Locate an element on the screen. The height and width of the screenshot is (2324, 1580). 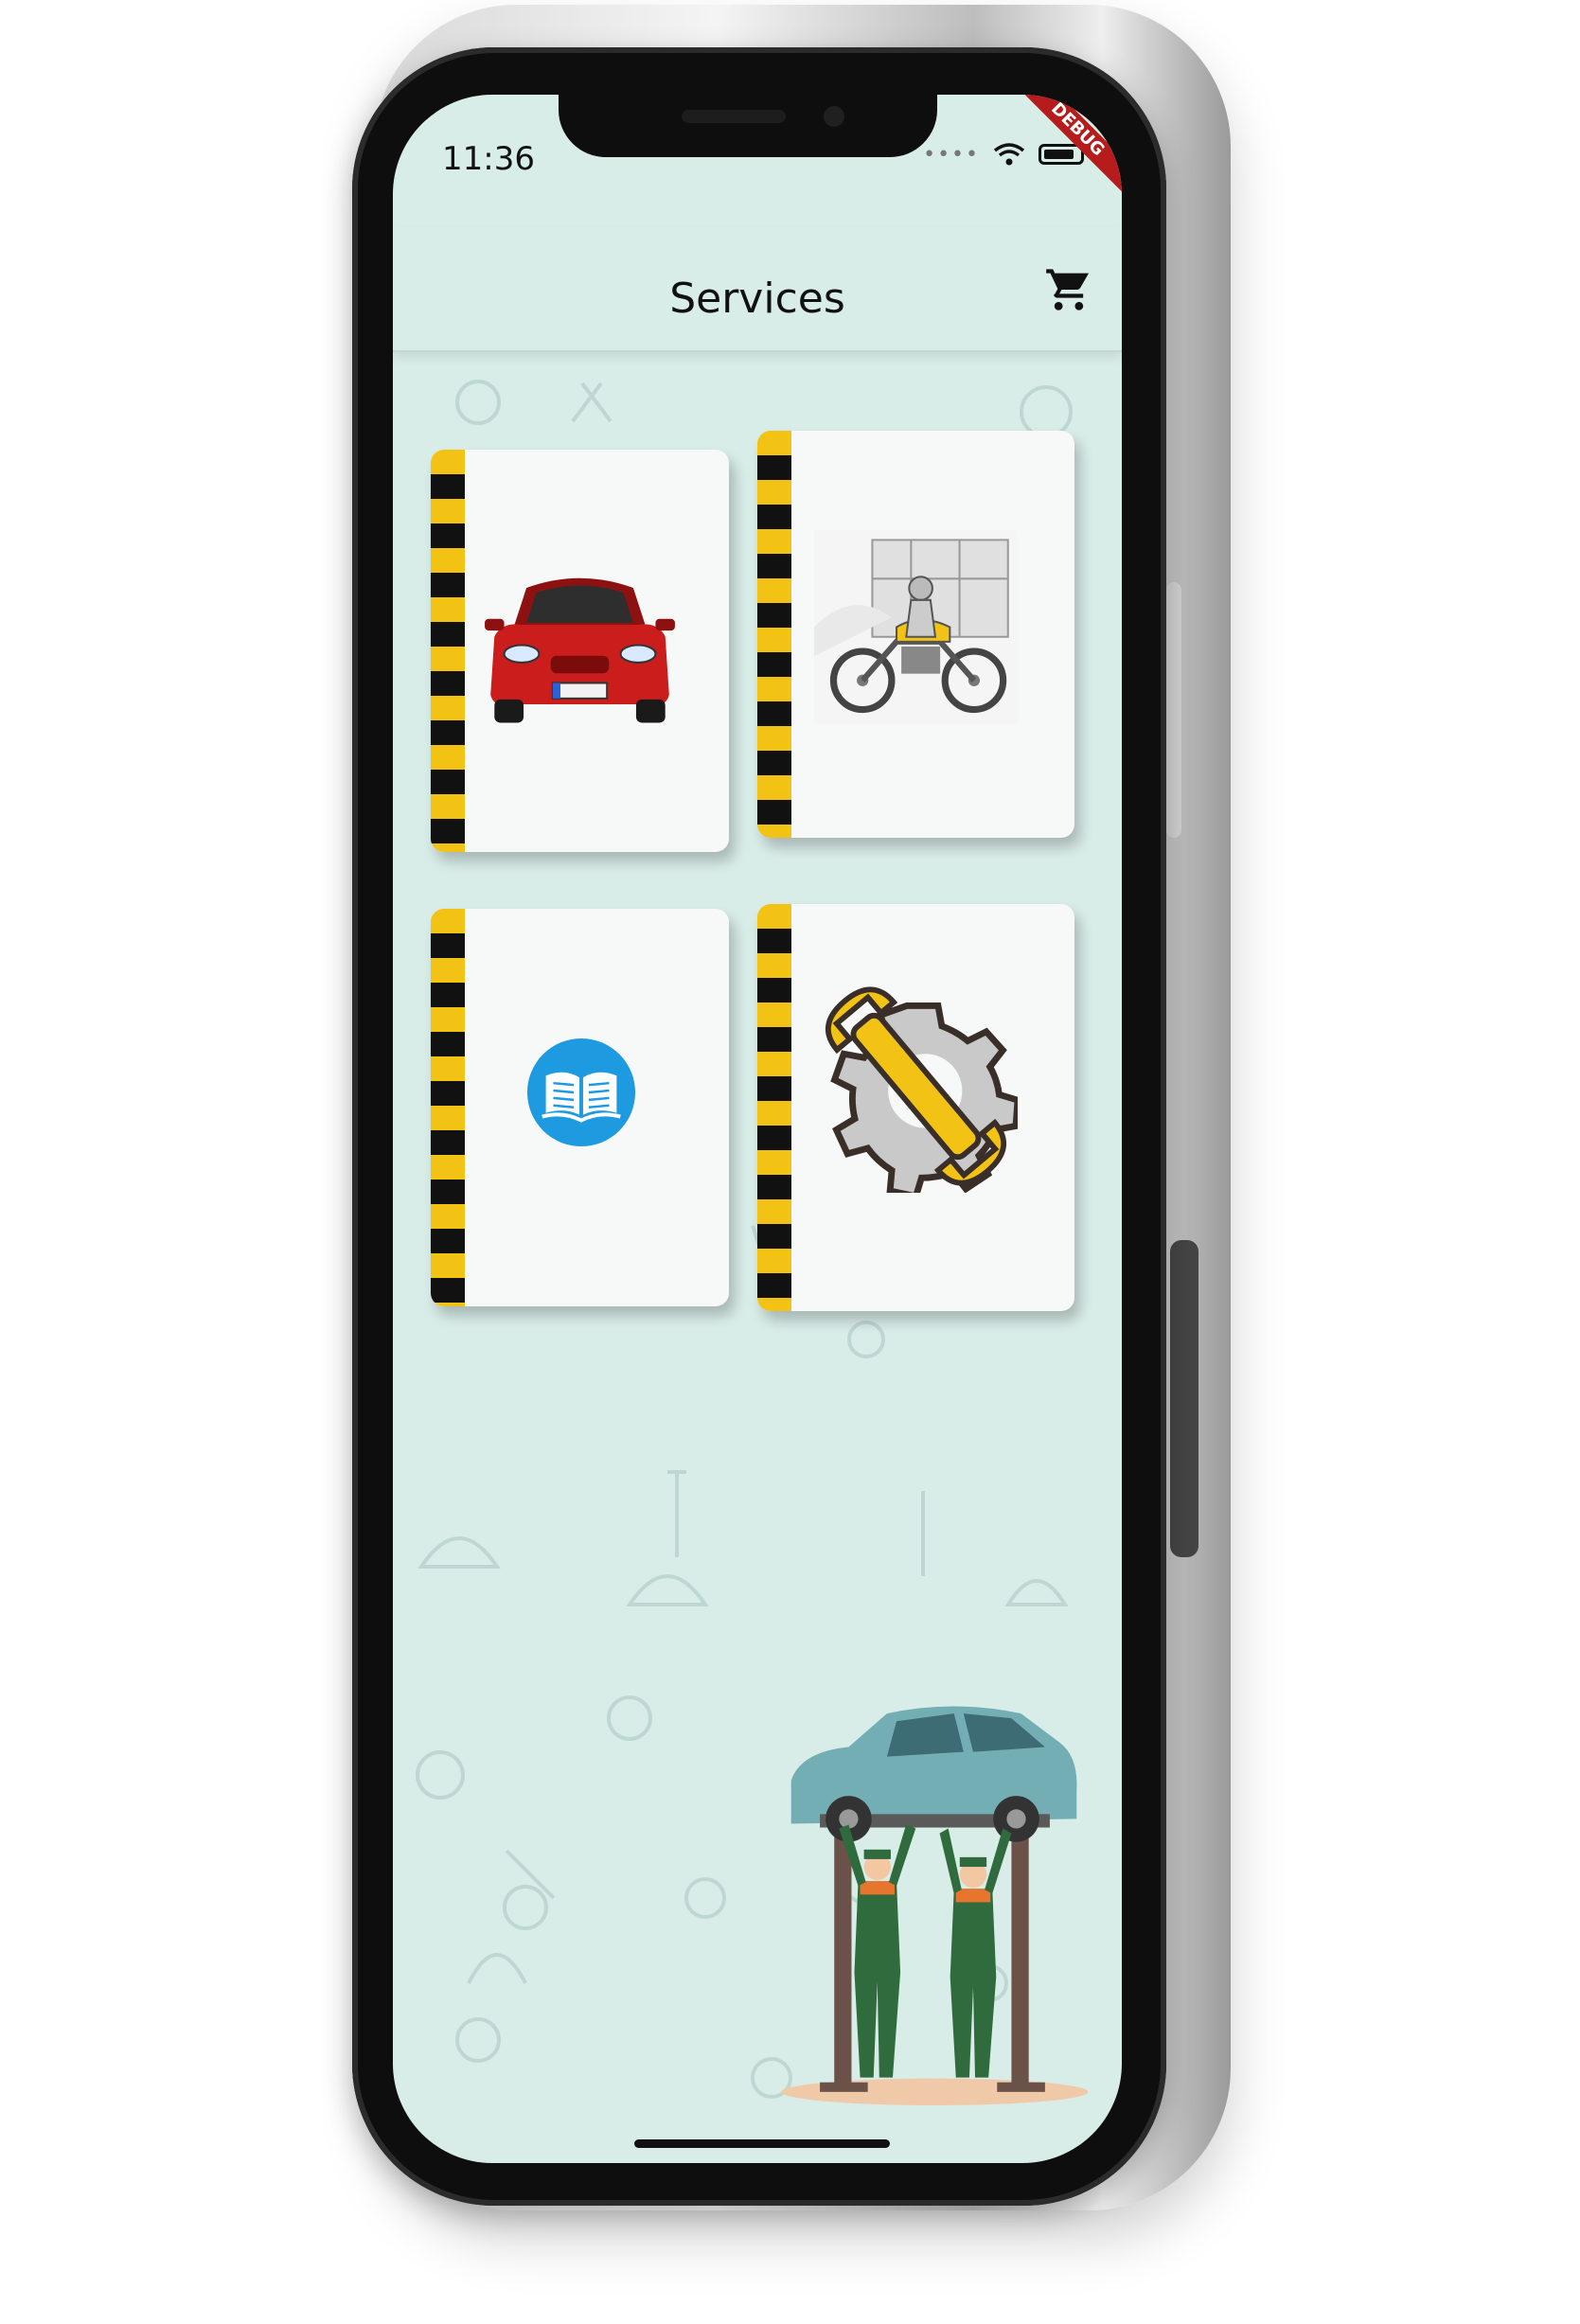
status-icons: •••• is located at coordinates (1003, 155).